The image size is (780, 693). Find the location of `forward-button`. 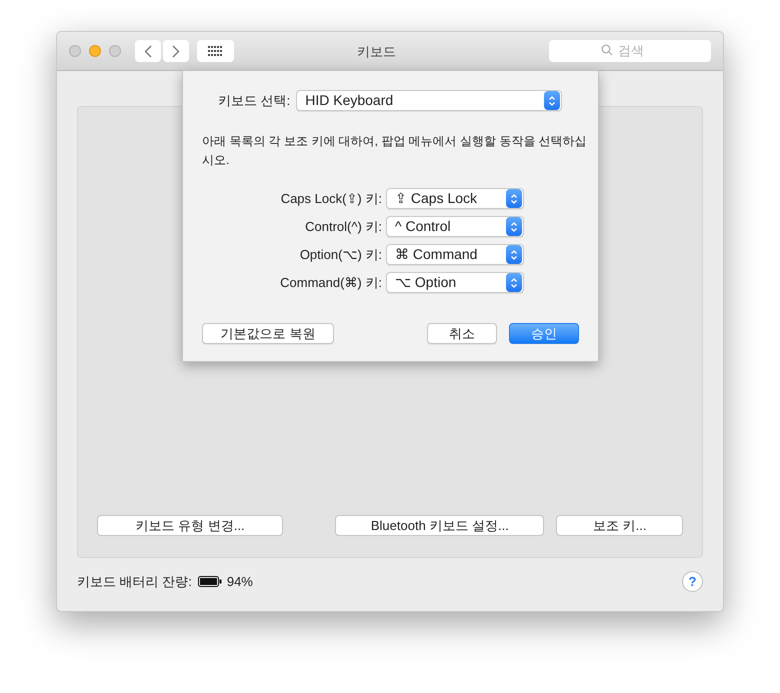

forward-button is located at coordinates (176, 51).